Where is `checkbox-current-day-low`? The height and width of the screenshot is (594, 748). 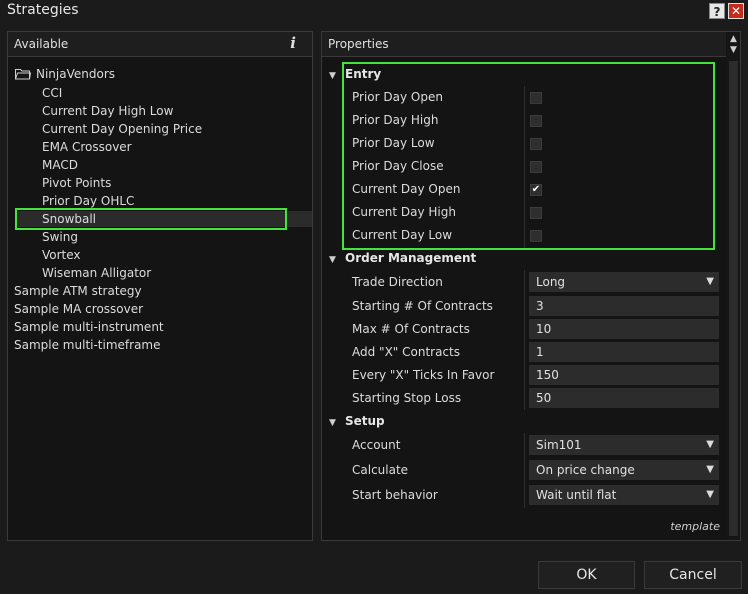 checkbox-current-day-low is located at coordinates (536, 236).